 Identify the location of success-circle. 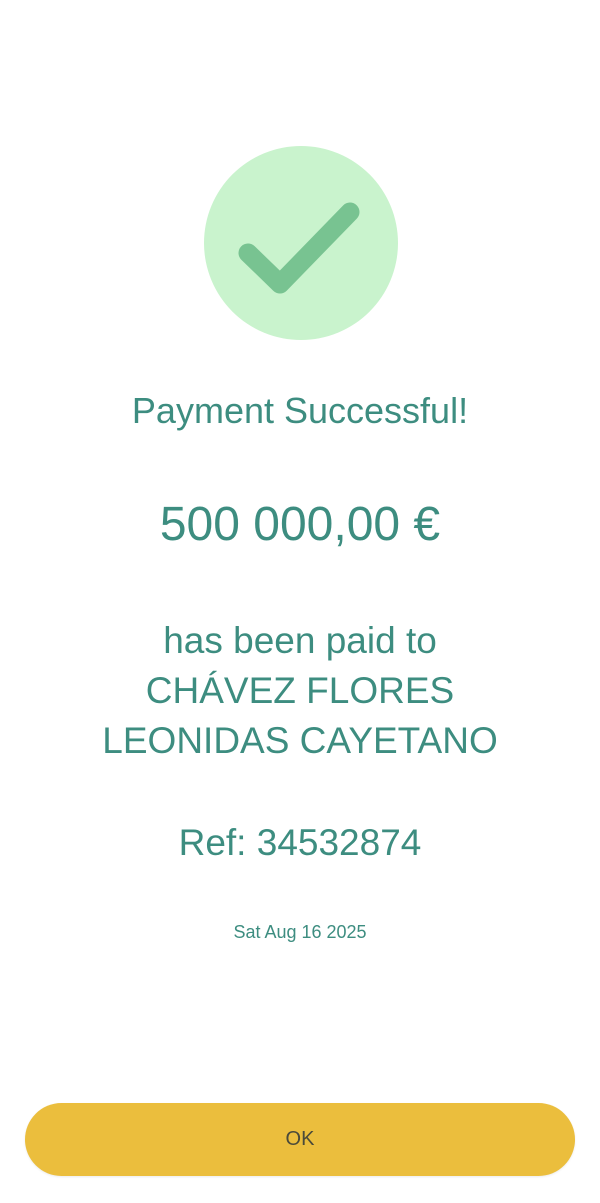
(301, 243).